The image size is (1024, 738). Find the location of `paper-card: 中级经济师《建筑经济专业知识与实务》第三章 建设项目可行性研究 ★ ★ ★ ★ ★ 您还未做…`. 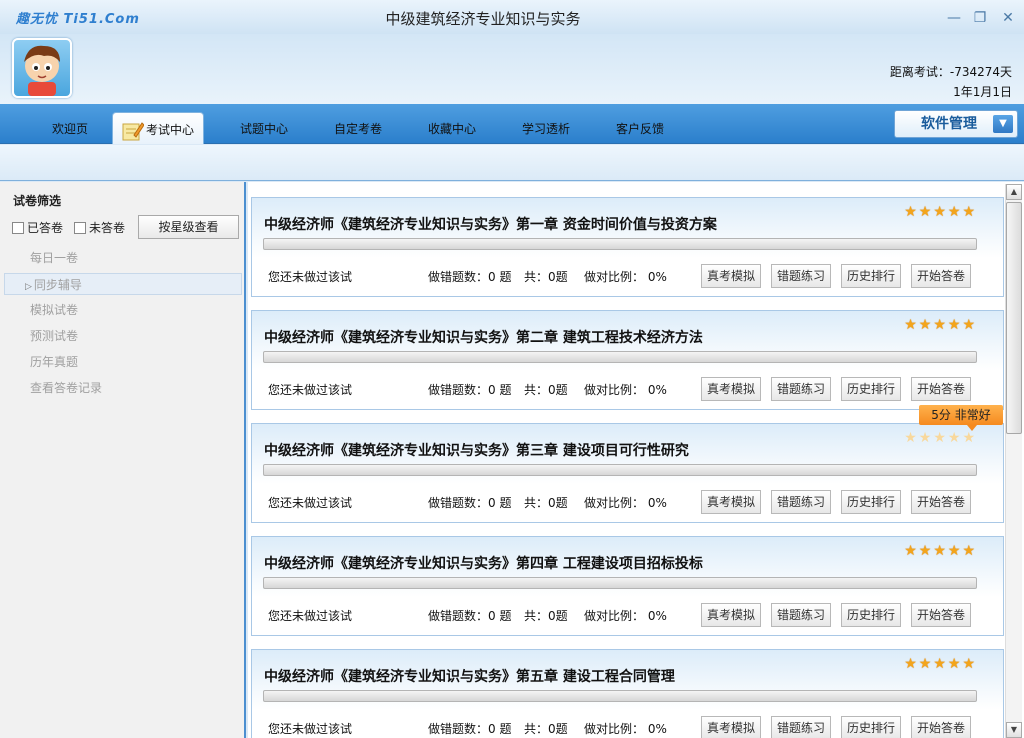

paper-card: 中级经济师《建筑经济专业知识与实务》第三章 建设项目可行性研究 ★ ★ ★ ★ ★ 您还未做… is located at coordinates (627, 473).